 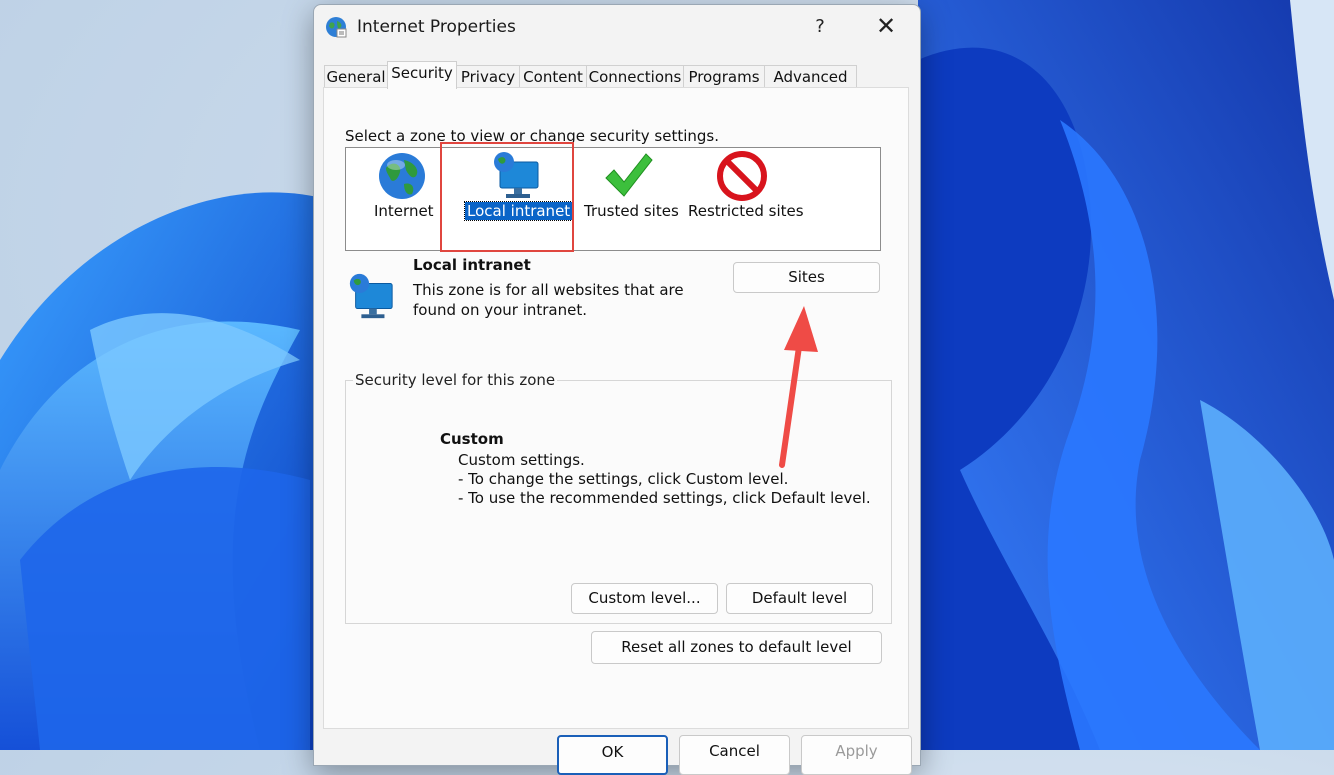 I want to click on close-button: ✕, so click(x=886, y=27).